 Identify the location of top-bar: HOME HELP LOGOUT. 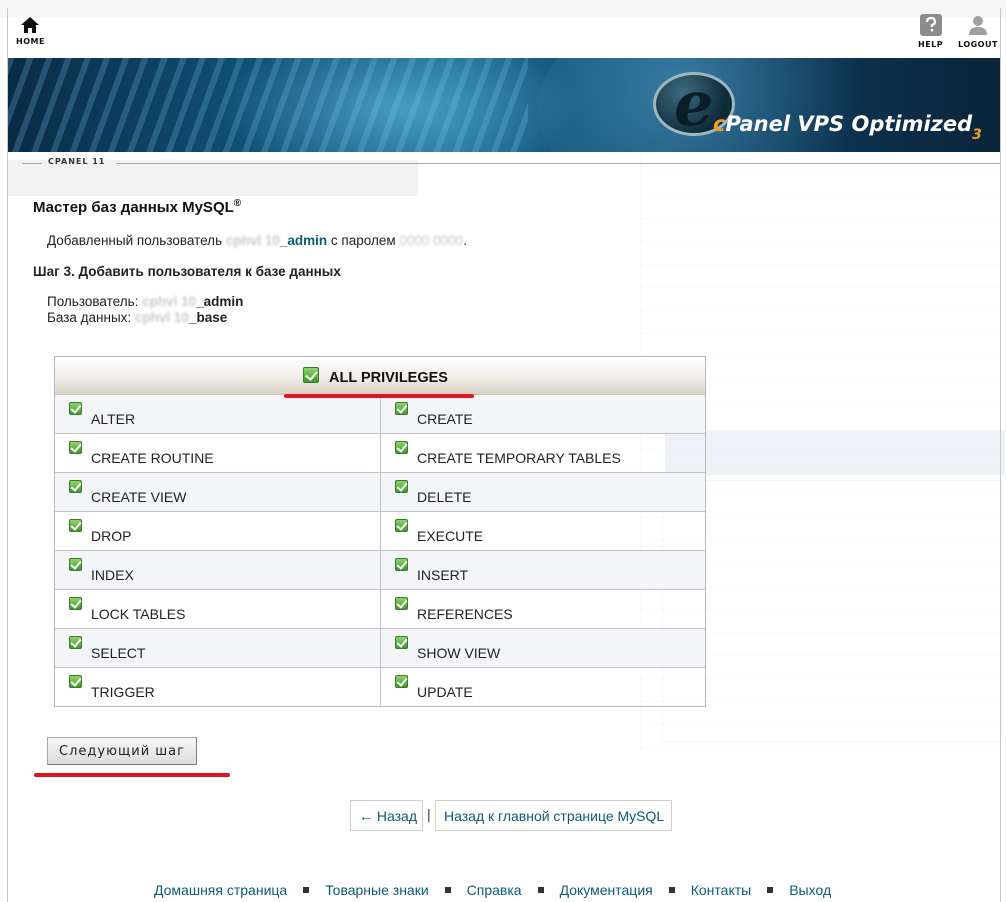
(503, 29).